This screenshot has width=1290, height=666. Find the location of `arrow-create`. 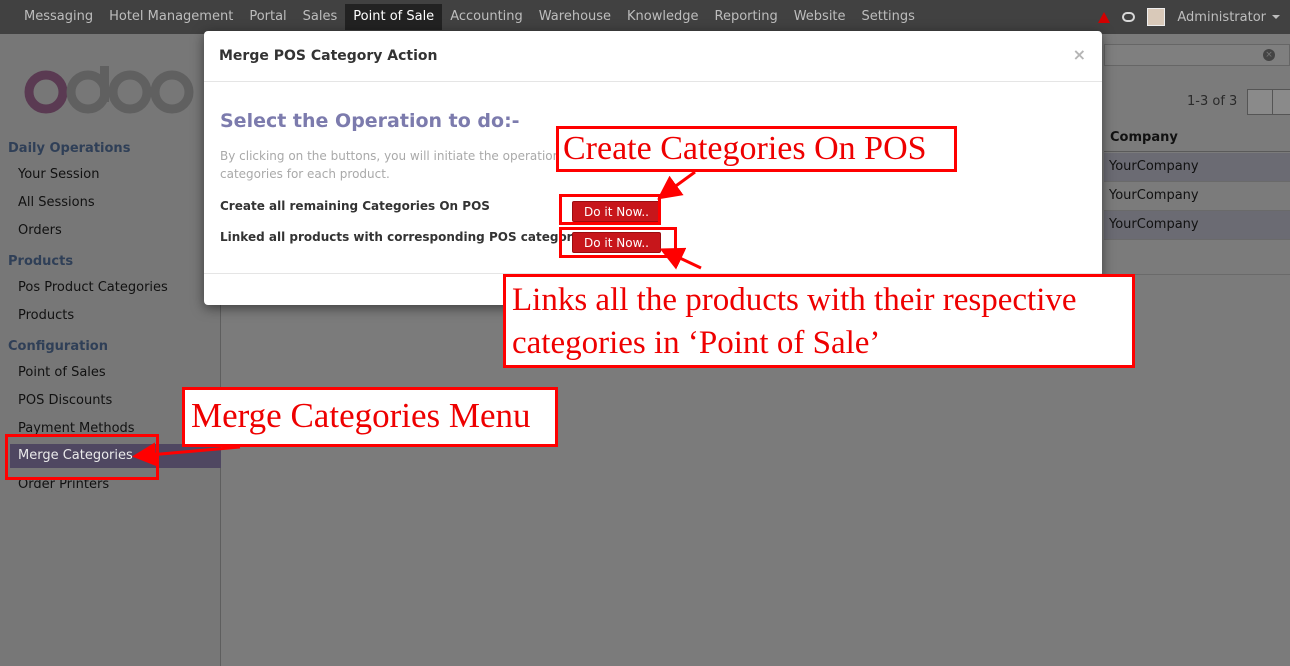

arrow-create is located at coordinates (676, 185).